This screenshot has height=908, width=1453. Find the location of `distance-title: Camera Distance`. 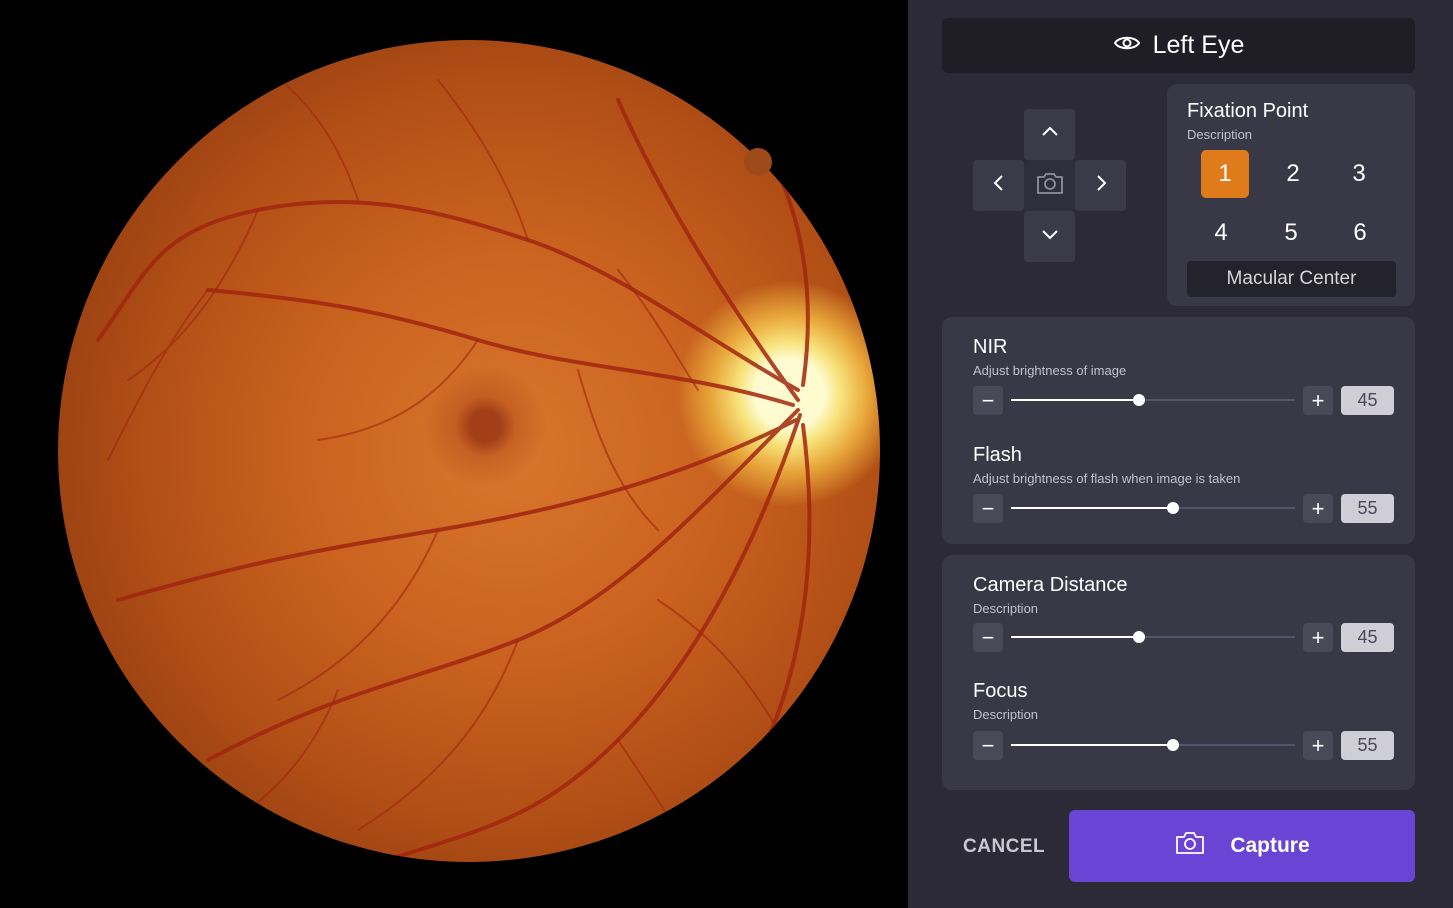

distance-title: Camera Distance is located at coordinates (1050, 585).